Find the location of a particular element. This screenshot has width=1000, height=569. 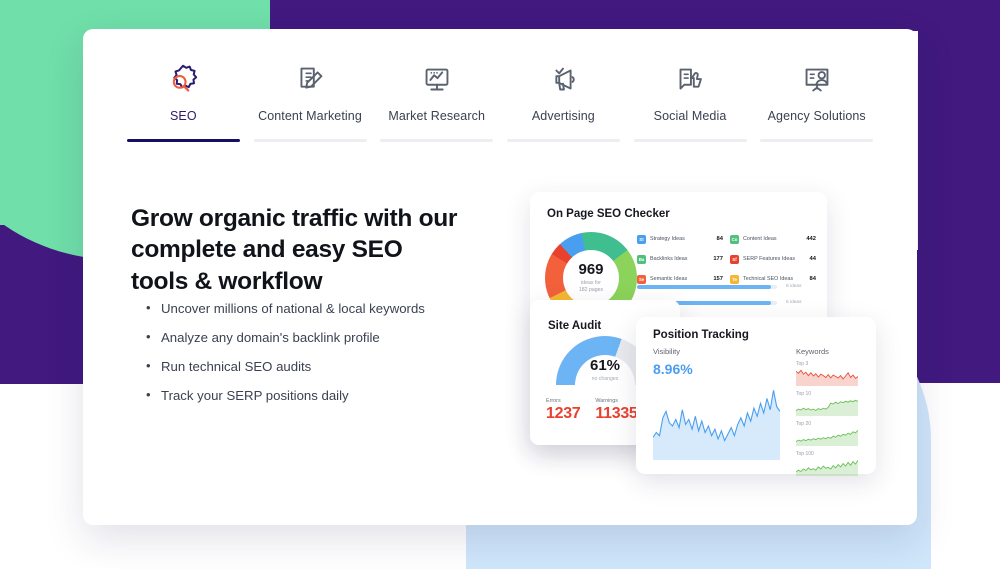

tab-label: Social Media is located at coordinates (690, 116).